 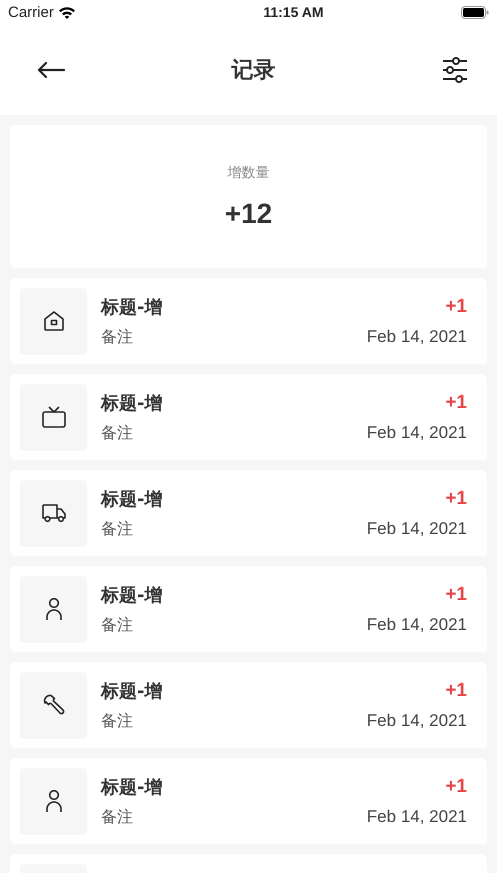 I want to click on summary-value: +12, so click(x=248, y=214).